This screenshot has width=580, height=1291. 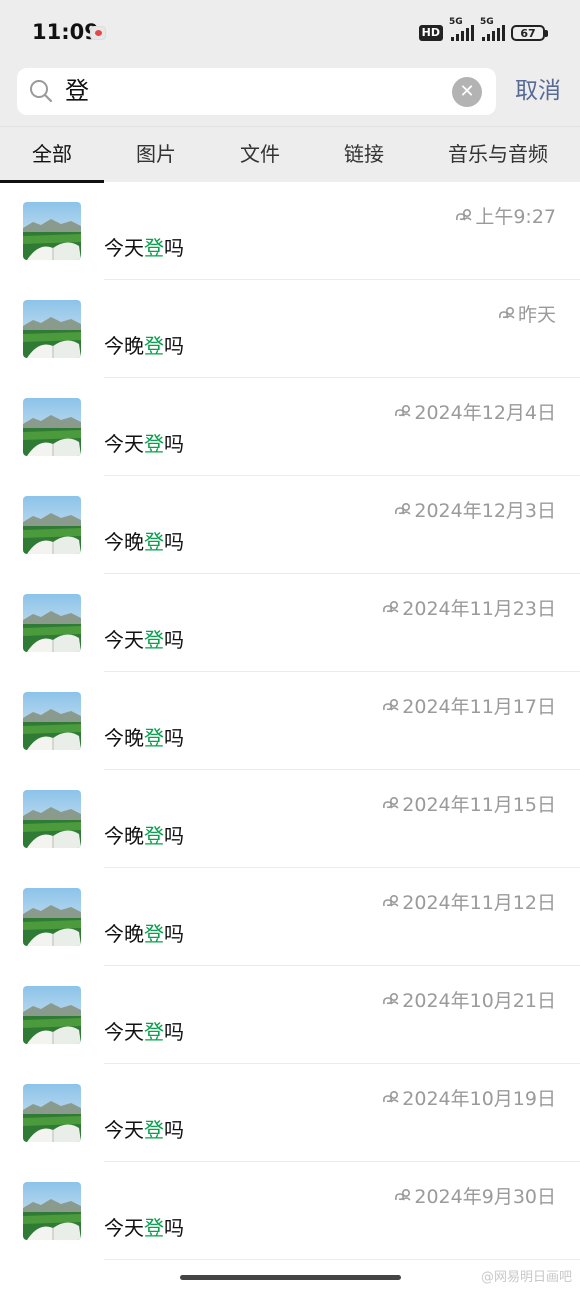 I want to click on home-indicator, so click(x=290, y=1277).